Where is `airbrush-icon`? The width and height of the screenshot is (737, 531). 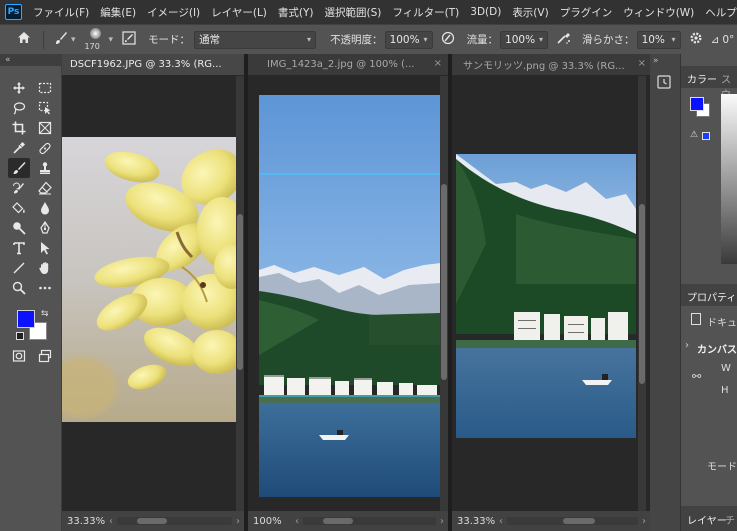
airbrush-icon is located at coordinates (564, 40).